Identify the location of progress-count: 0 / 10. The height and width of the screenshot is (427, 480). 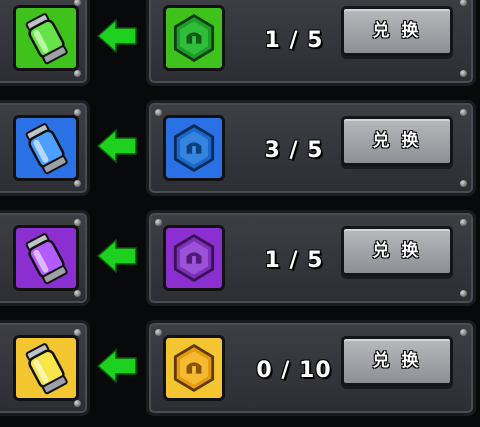
(294, 370).